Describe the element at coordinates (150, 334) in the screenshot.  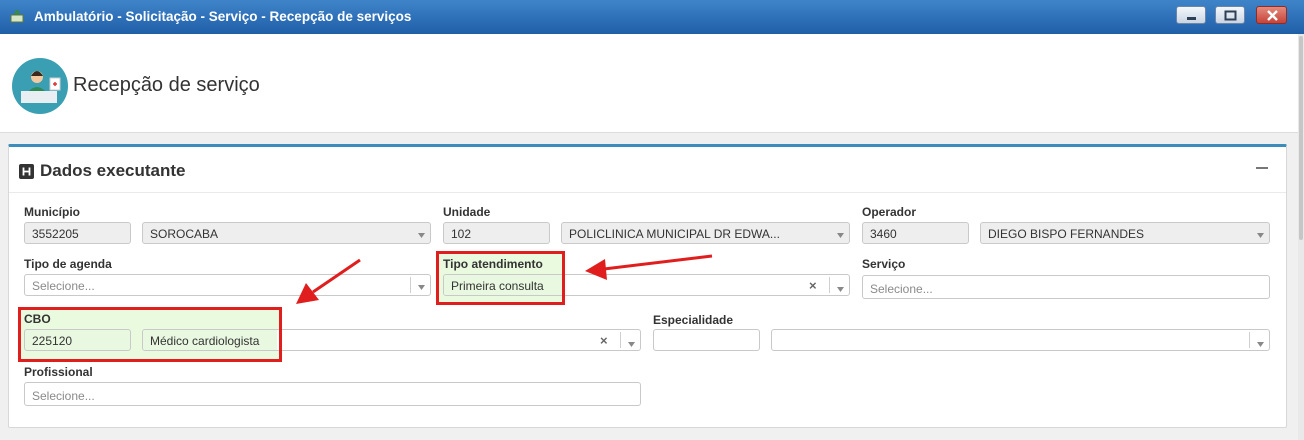
I see `cbo-highlight-box` at that location.